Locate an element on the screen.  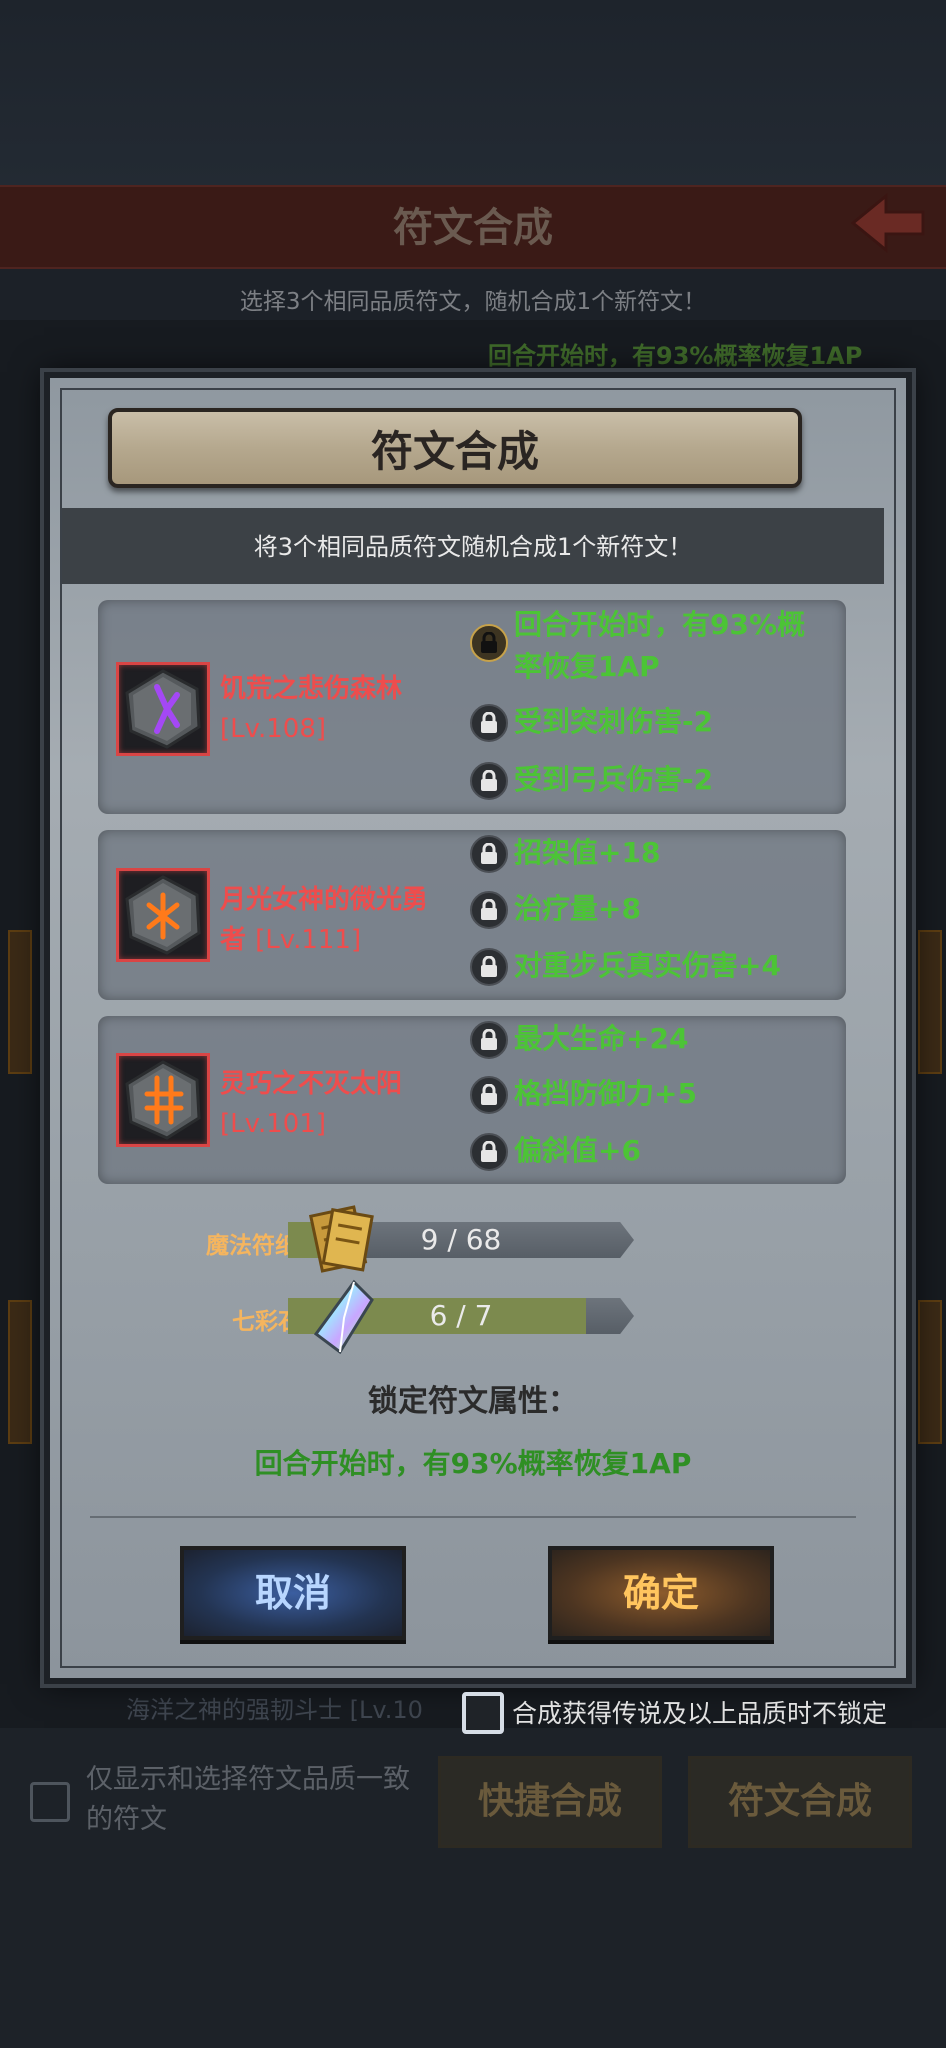
attribute-3-2: 格挡防御力+5 is located at coordinates (605, 1093).